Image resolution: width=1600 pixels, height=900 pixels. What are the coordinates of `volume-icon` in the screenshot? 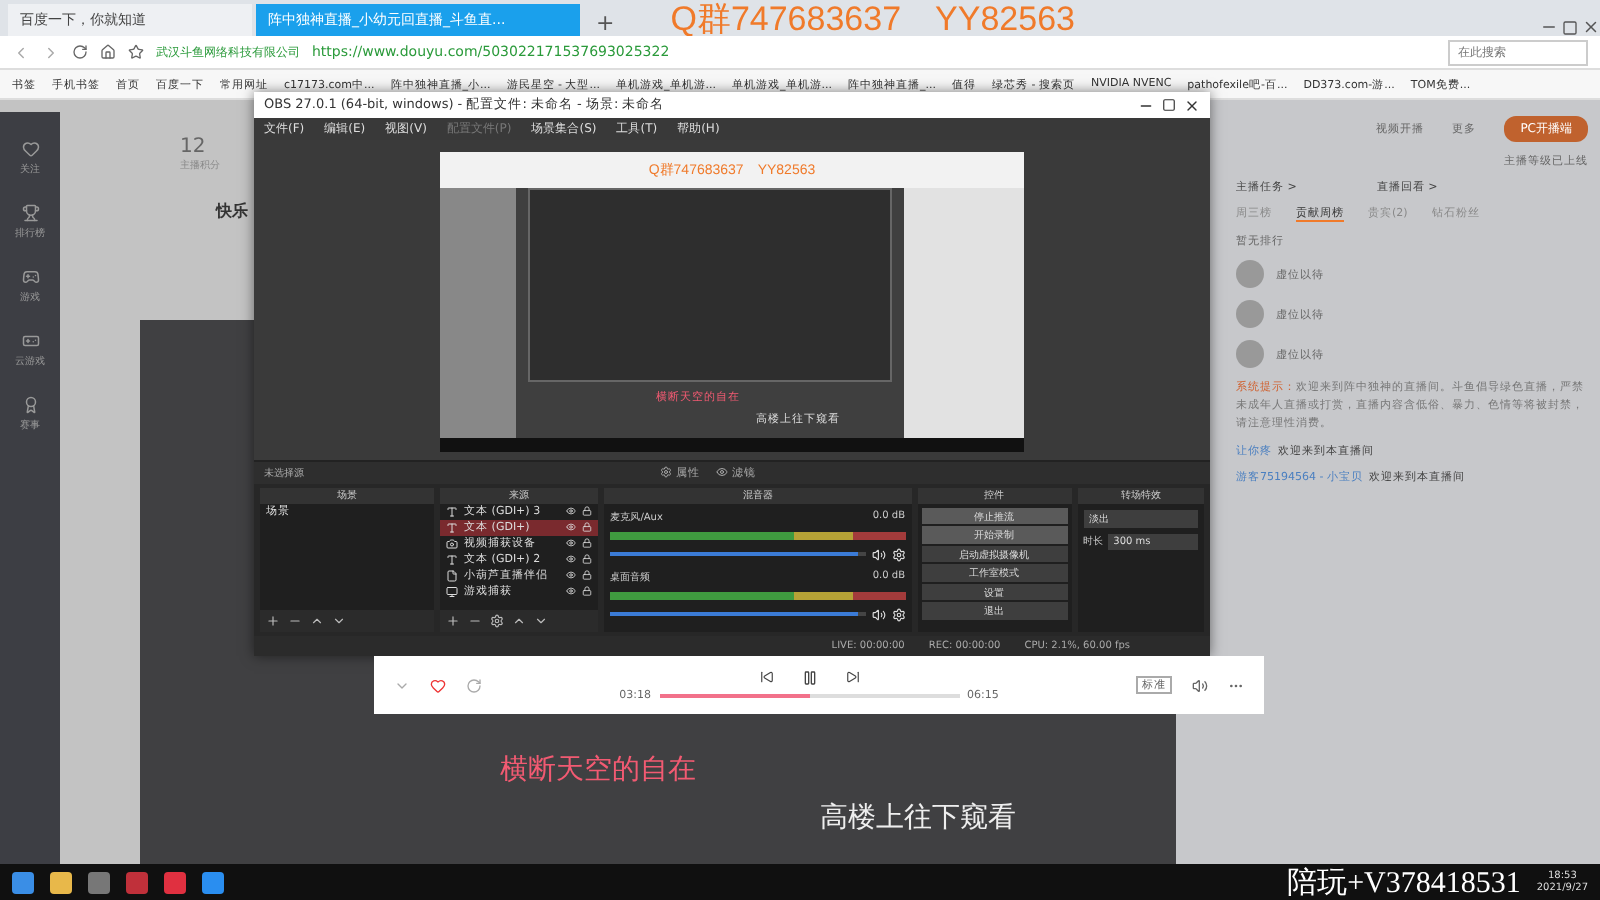 It's located at (1200, 685).